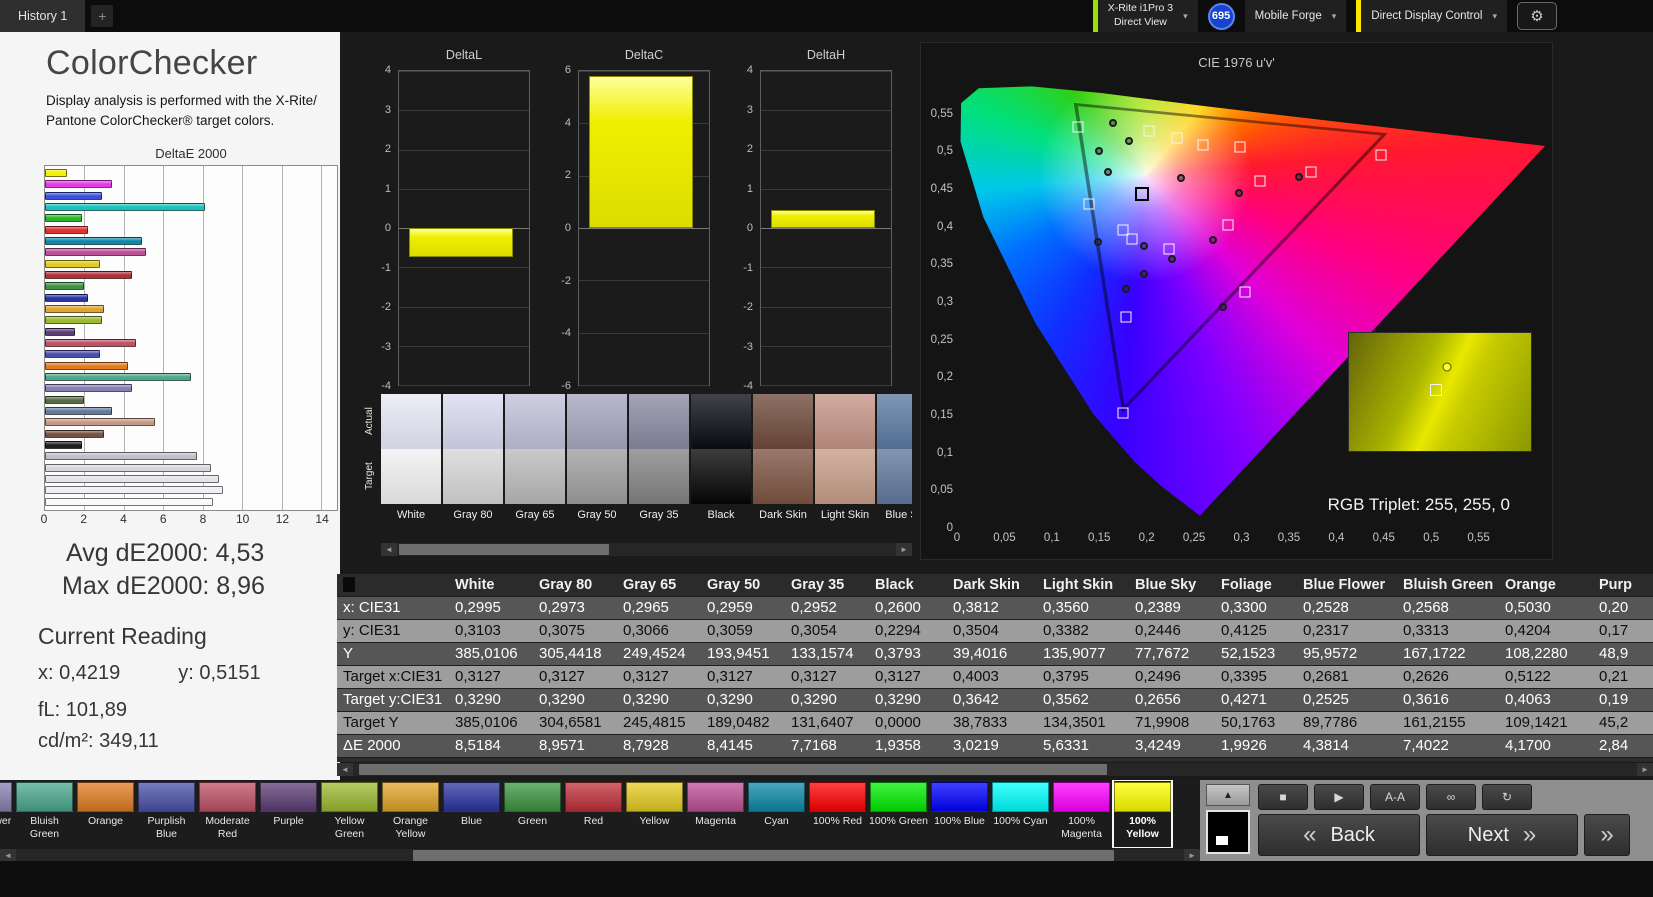  Describe the element at coordinates (1418, 504) in the screenshot. I see `rgb-triplet-label: RGB Triplet: 255, 255, 0` at that location.